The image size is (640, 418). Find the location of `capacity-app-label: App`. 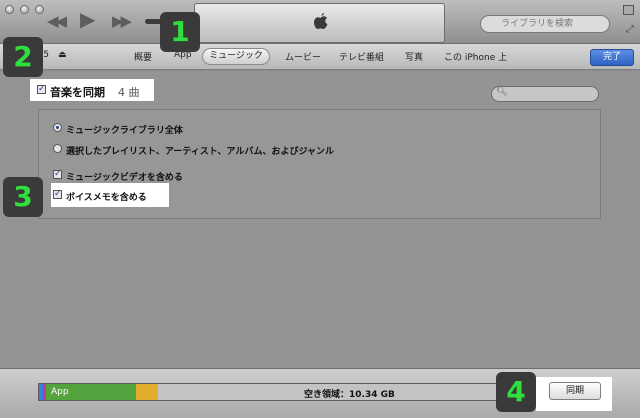

capacity-app-label: App is located at coordinates (60, 392).